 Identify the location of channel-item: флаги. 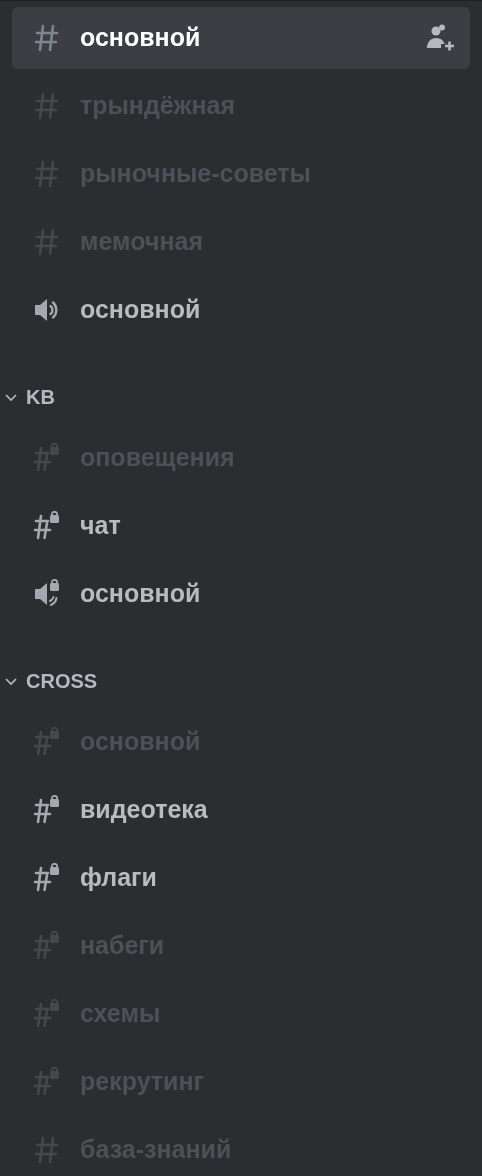
(241, 878).